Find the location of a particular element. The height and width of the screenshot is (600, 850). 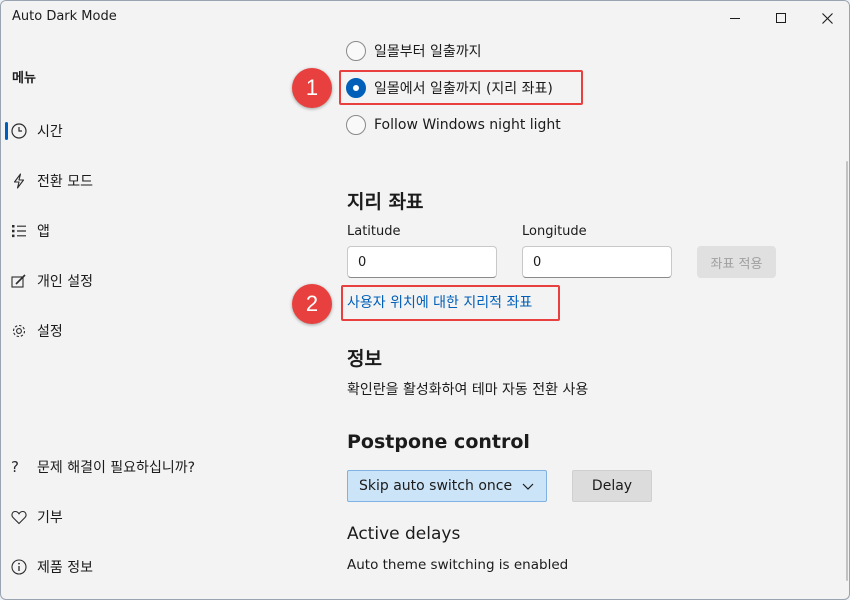

radio-label: 일몰부터 일출까지 is located at coordinates (428, 52).